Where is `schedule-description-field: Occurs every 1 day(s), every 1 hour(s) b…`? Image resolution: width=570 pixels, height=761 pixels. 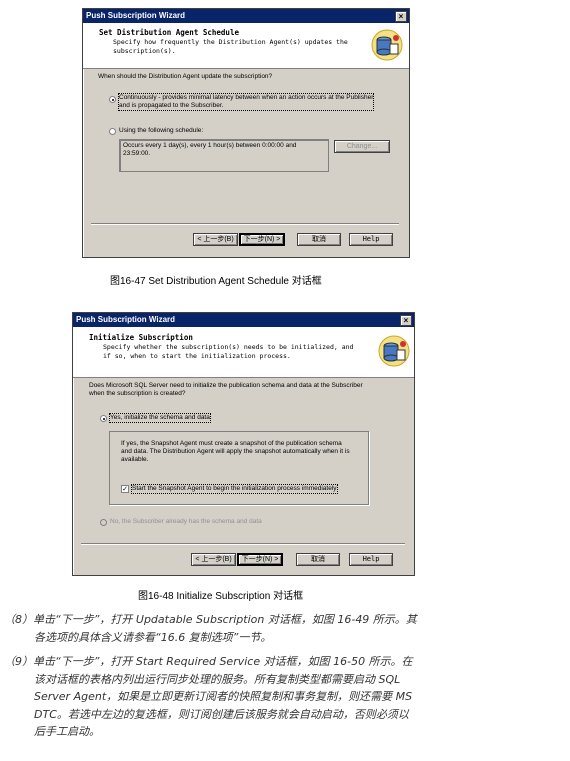 schedule-description-field: Occurs every 1 day(s), every 1 hour(s) b… is located at coordinates (224, 155).